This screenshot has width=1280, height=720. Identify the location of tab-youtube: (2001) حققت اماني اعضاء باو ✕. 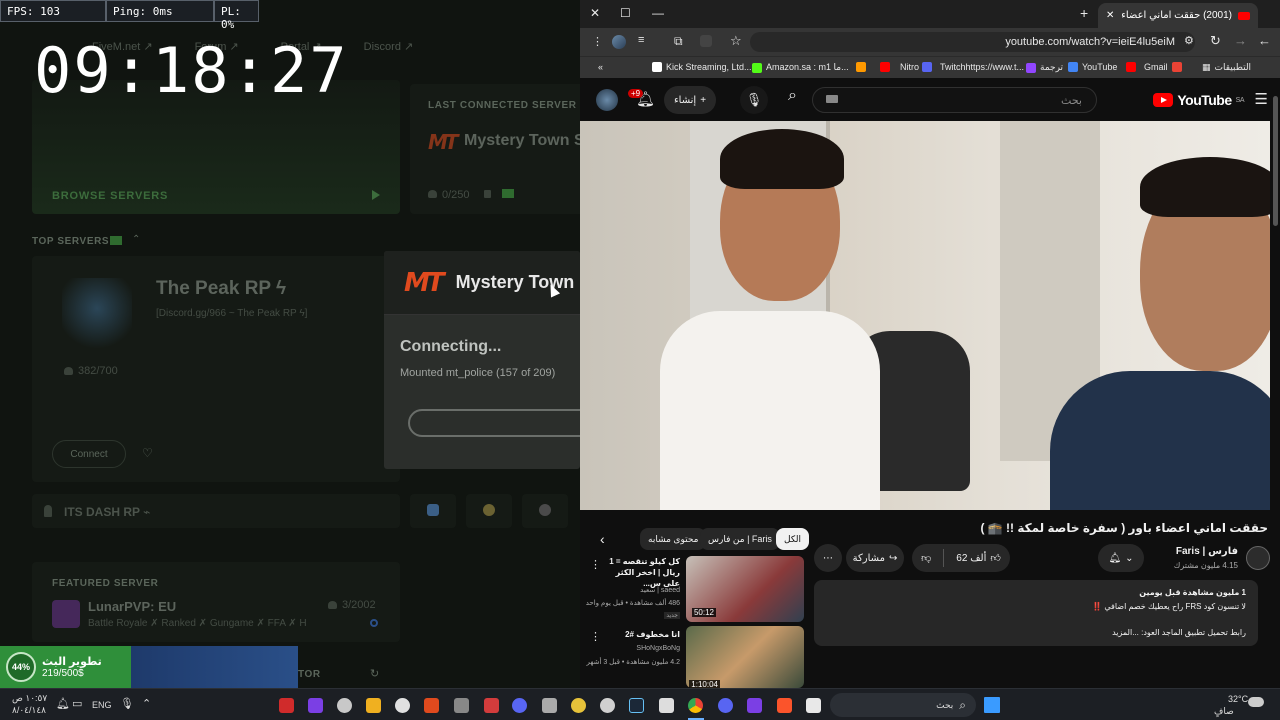
(1178, 15).